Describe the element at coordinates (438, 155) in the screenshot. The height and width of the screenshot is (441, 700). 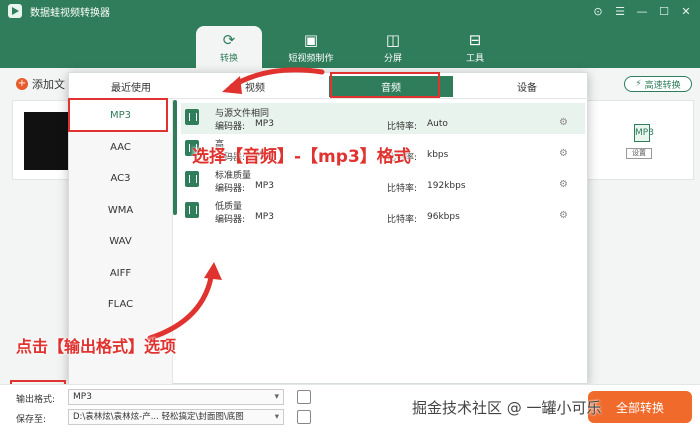
I see `bitrate-value: kbps` at that location.